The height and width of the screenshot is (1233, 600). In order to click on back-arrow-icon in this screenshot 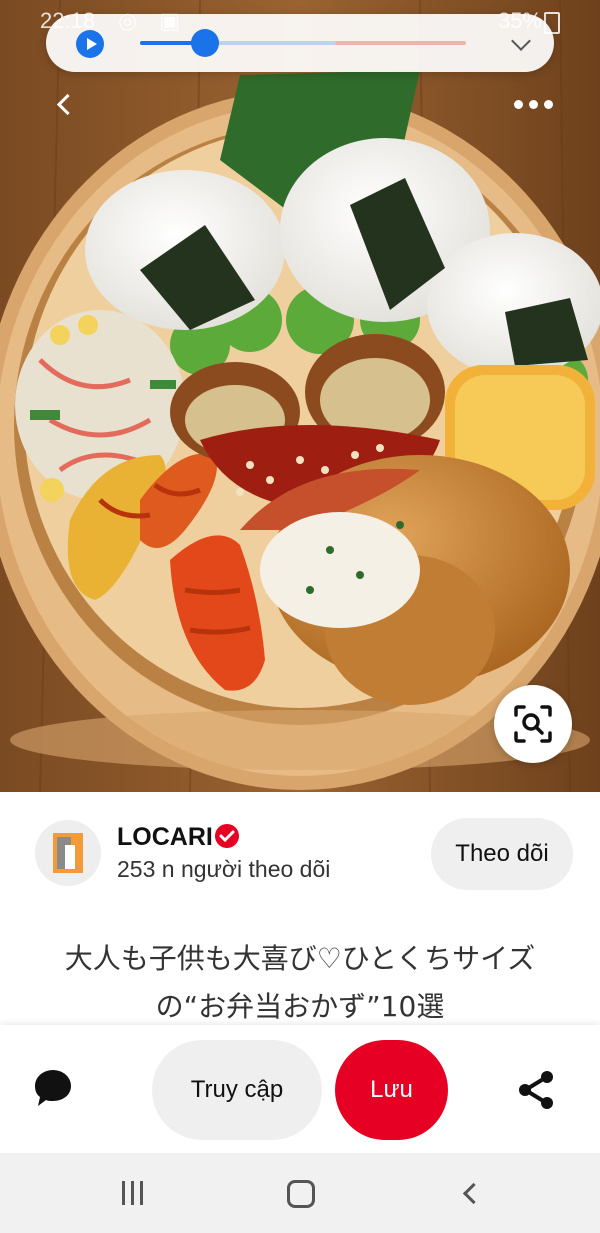, I will do `click(65, 105)`.